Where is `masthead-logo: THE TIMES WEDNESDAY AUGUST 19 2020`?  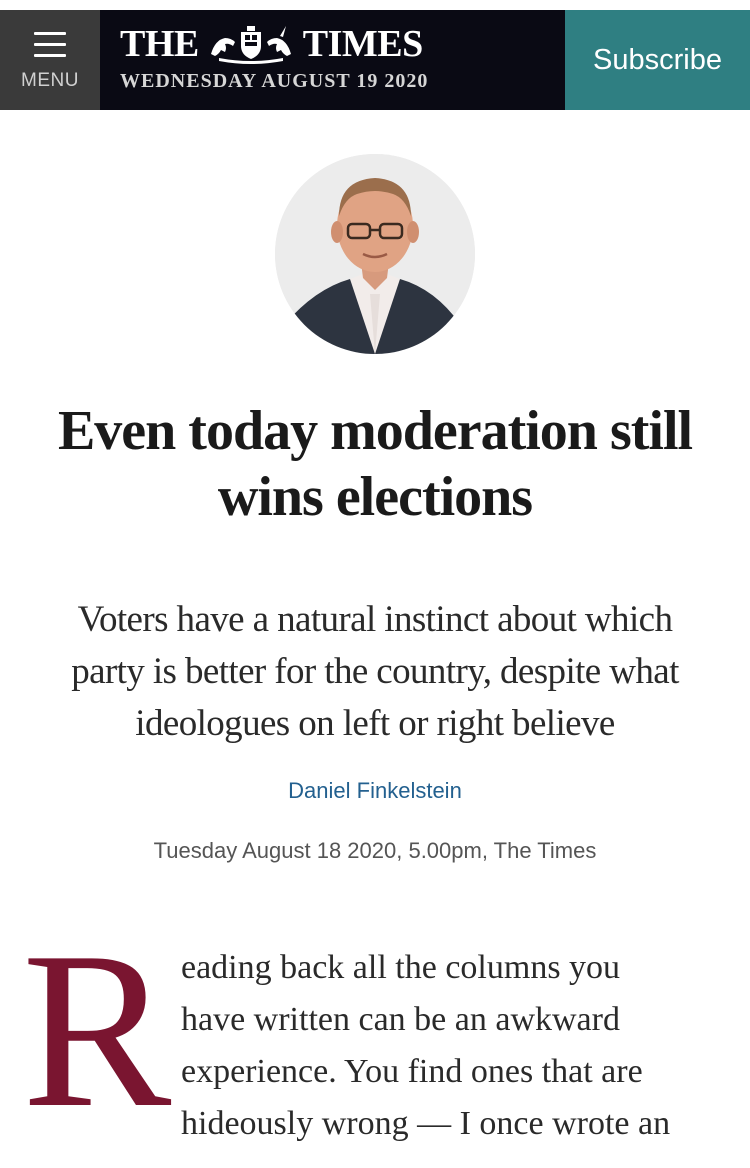
masthead-logo: THE TIMES WEDNESDAY AUGUST 19 2020 is located at coordinates (332, 60).